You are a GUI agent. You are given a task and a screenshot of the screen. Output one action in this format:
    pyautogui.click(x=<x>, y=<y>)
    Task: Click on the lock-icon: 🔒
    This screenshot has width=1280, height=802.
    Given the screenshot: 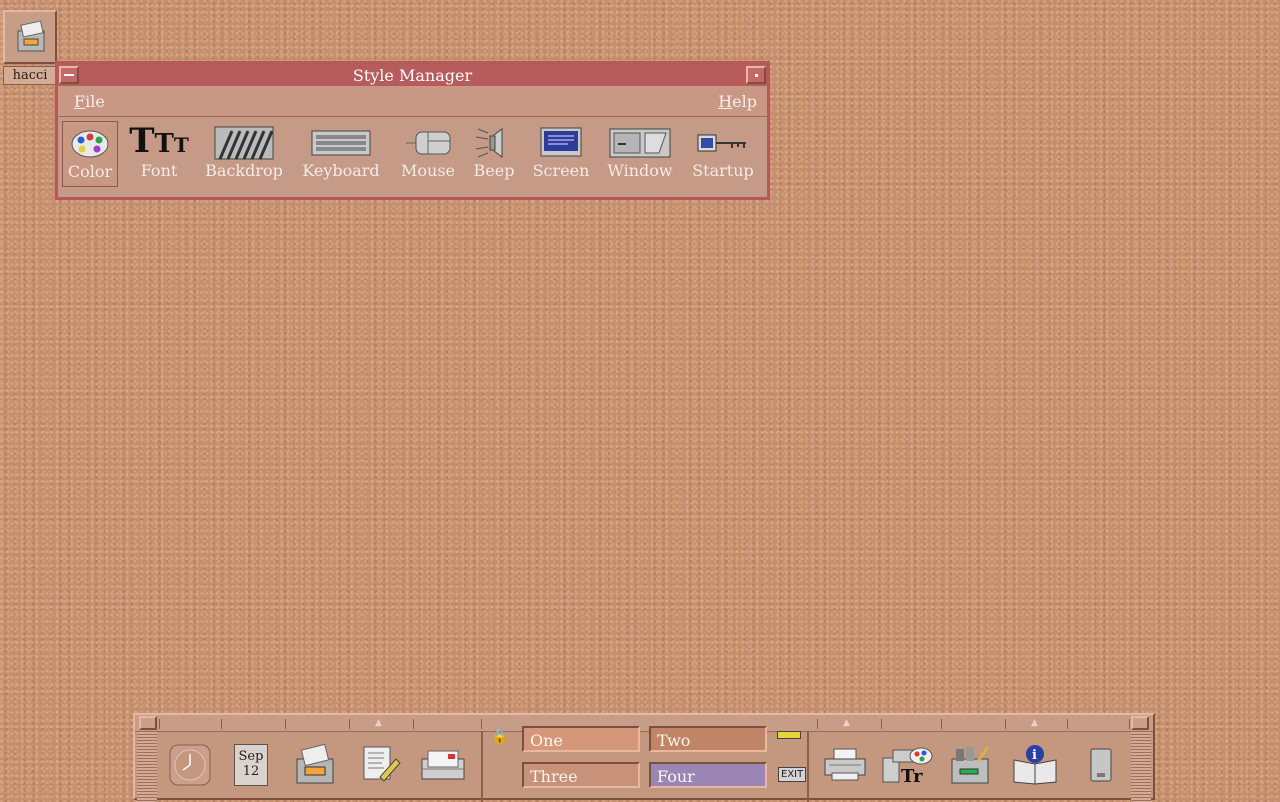 What is the action you would take?
    pyautogui.click(x=499, y=737)
    